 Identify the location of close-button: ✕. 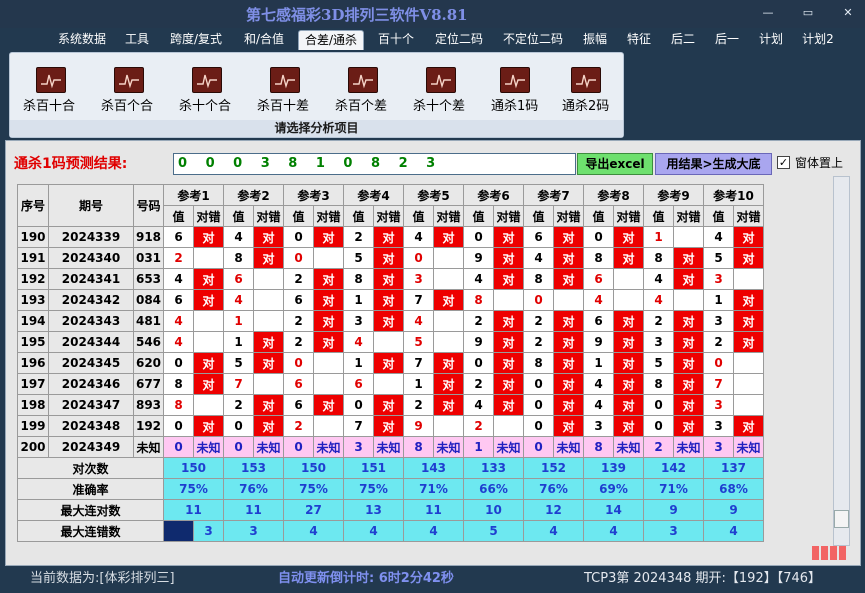
(848, 13).